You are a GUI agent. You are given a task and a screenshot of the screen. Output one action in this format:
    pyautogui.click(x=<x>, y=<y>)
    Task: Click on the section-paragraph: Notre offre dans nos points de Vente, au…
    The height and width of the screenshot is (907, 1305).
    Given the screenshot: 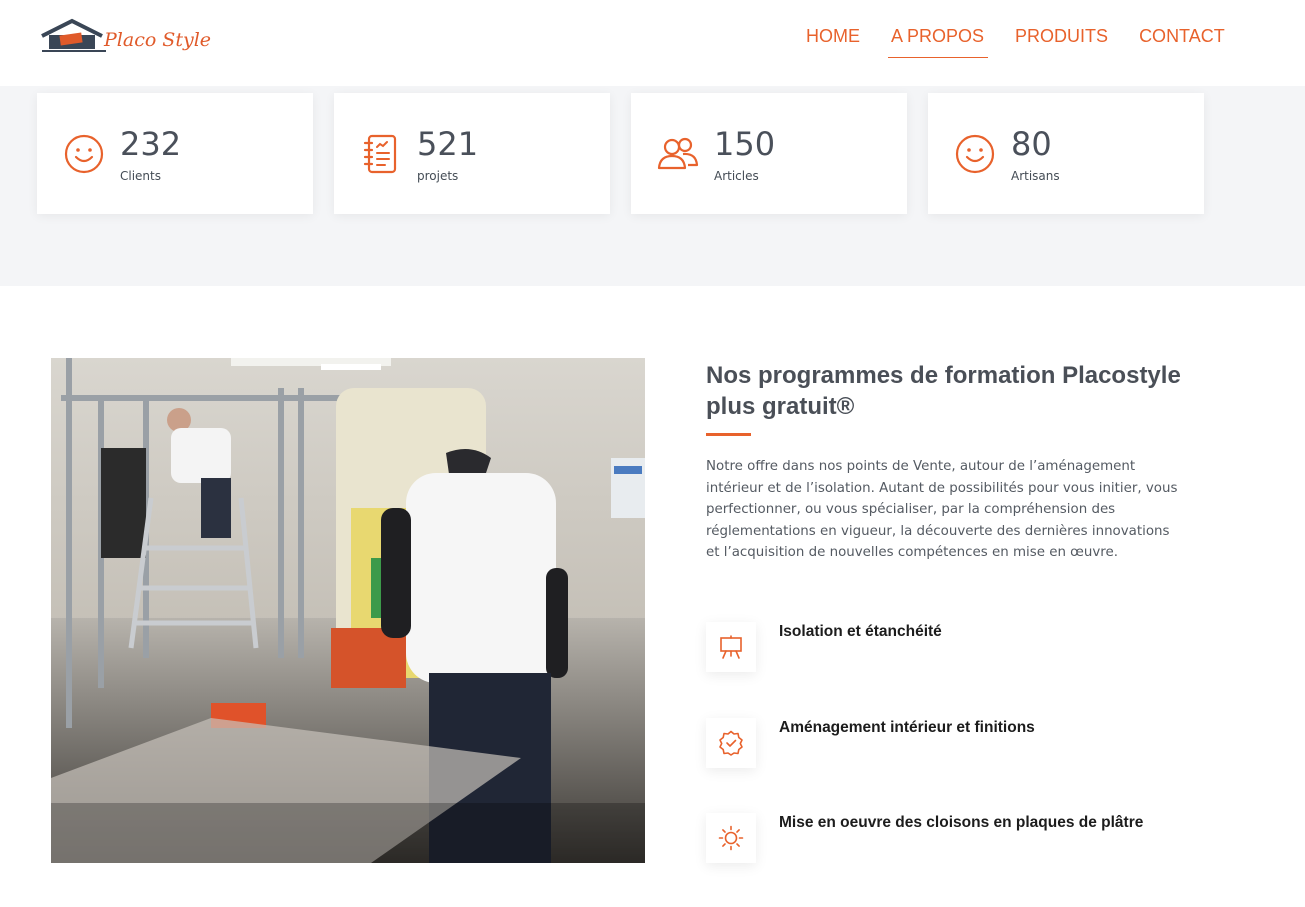 What is the action you would take?
    pyautogui.click(x=942, y=509)
    